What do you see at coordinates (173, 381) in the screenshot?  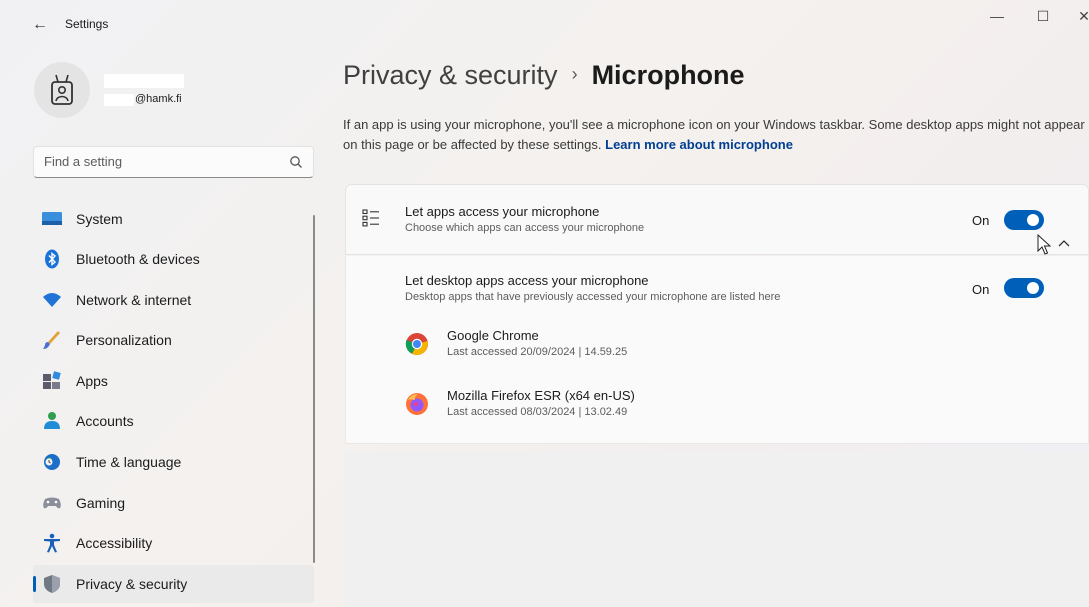 I see `sidebar-item-apps: Apps` at bounding box center [173, 381].